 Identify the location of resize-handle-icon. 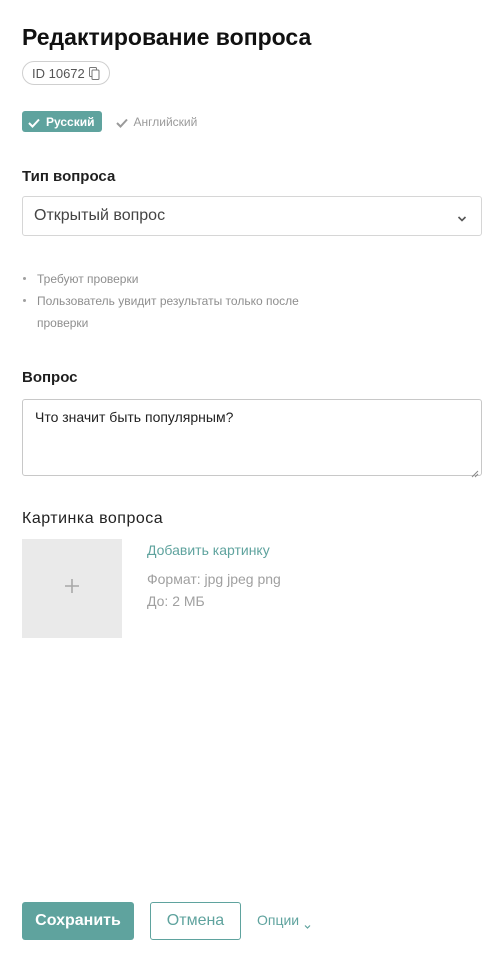
(475, 471).